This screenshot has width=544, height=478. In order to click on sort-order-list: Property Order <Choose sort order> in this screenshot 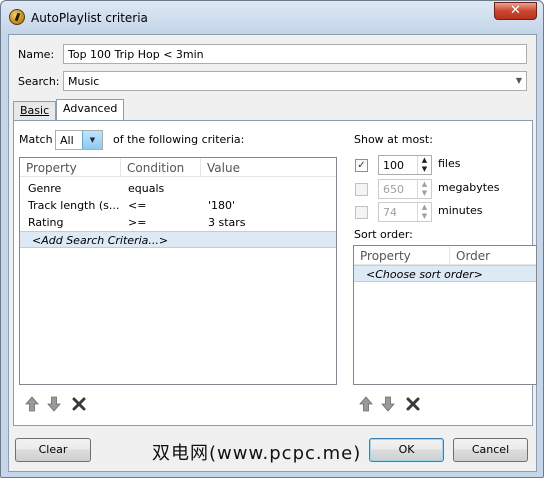, I will do `click(445, 315)`.